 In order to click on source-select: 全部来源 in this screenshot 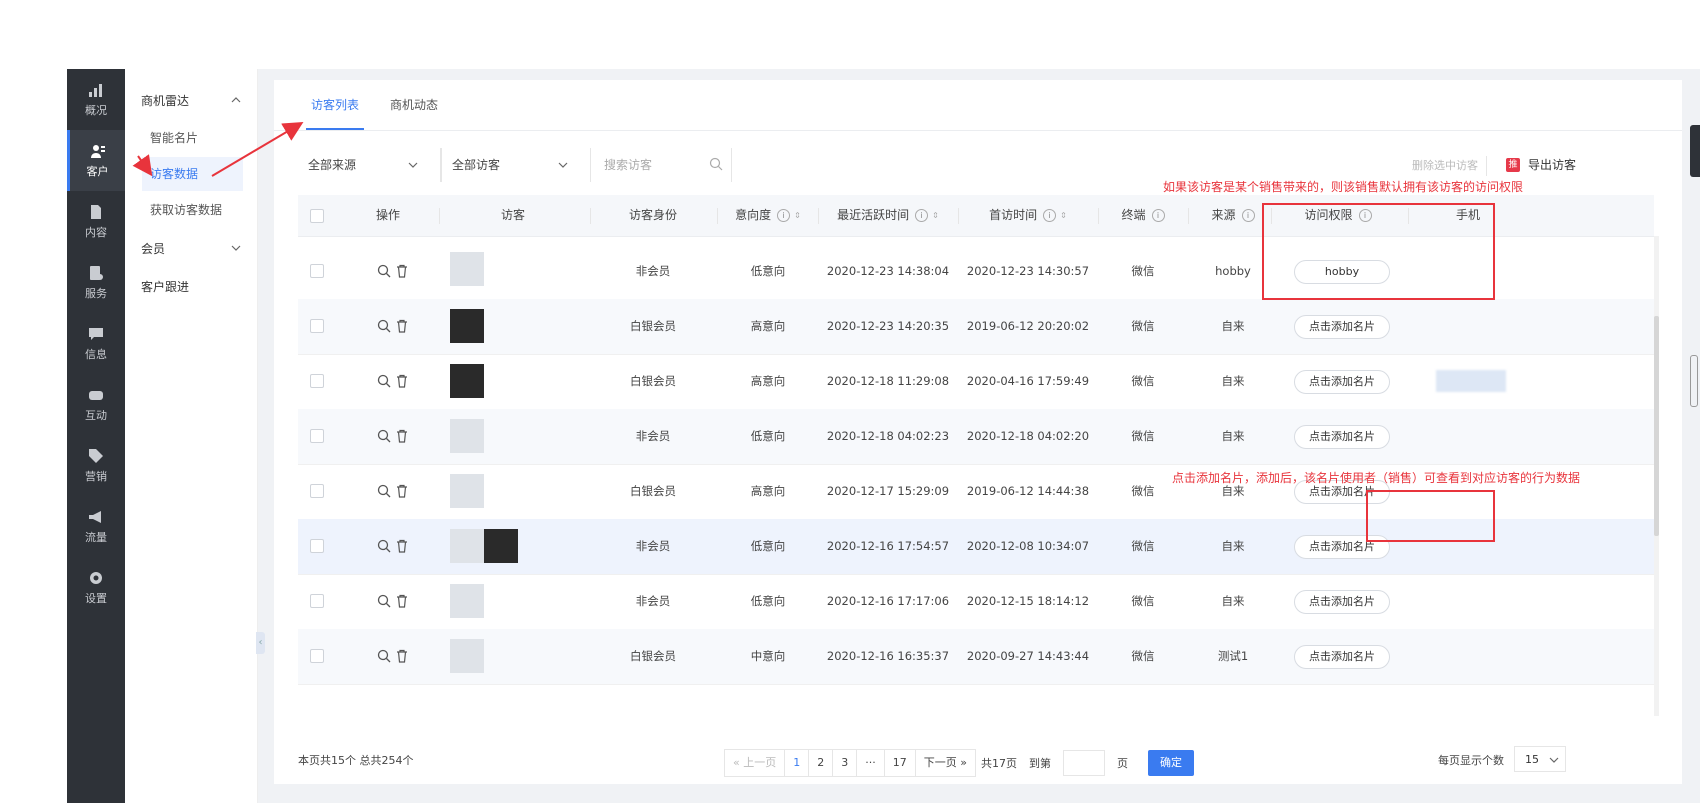, I will do `click(369, 165)`.